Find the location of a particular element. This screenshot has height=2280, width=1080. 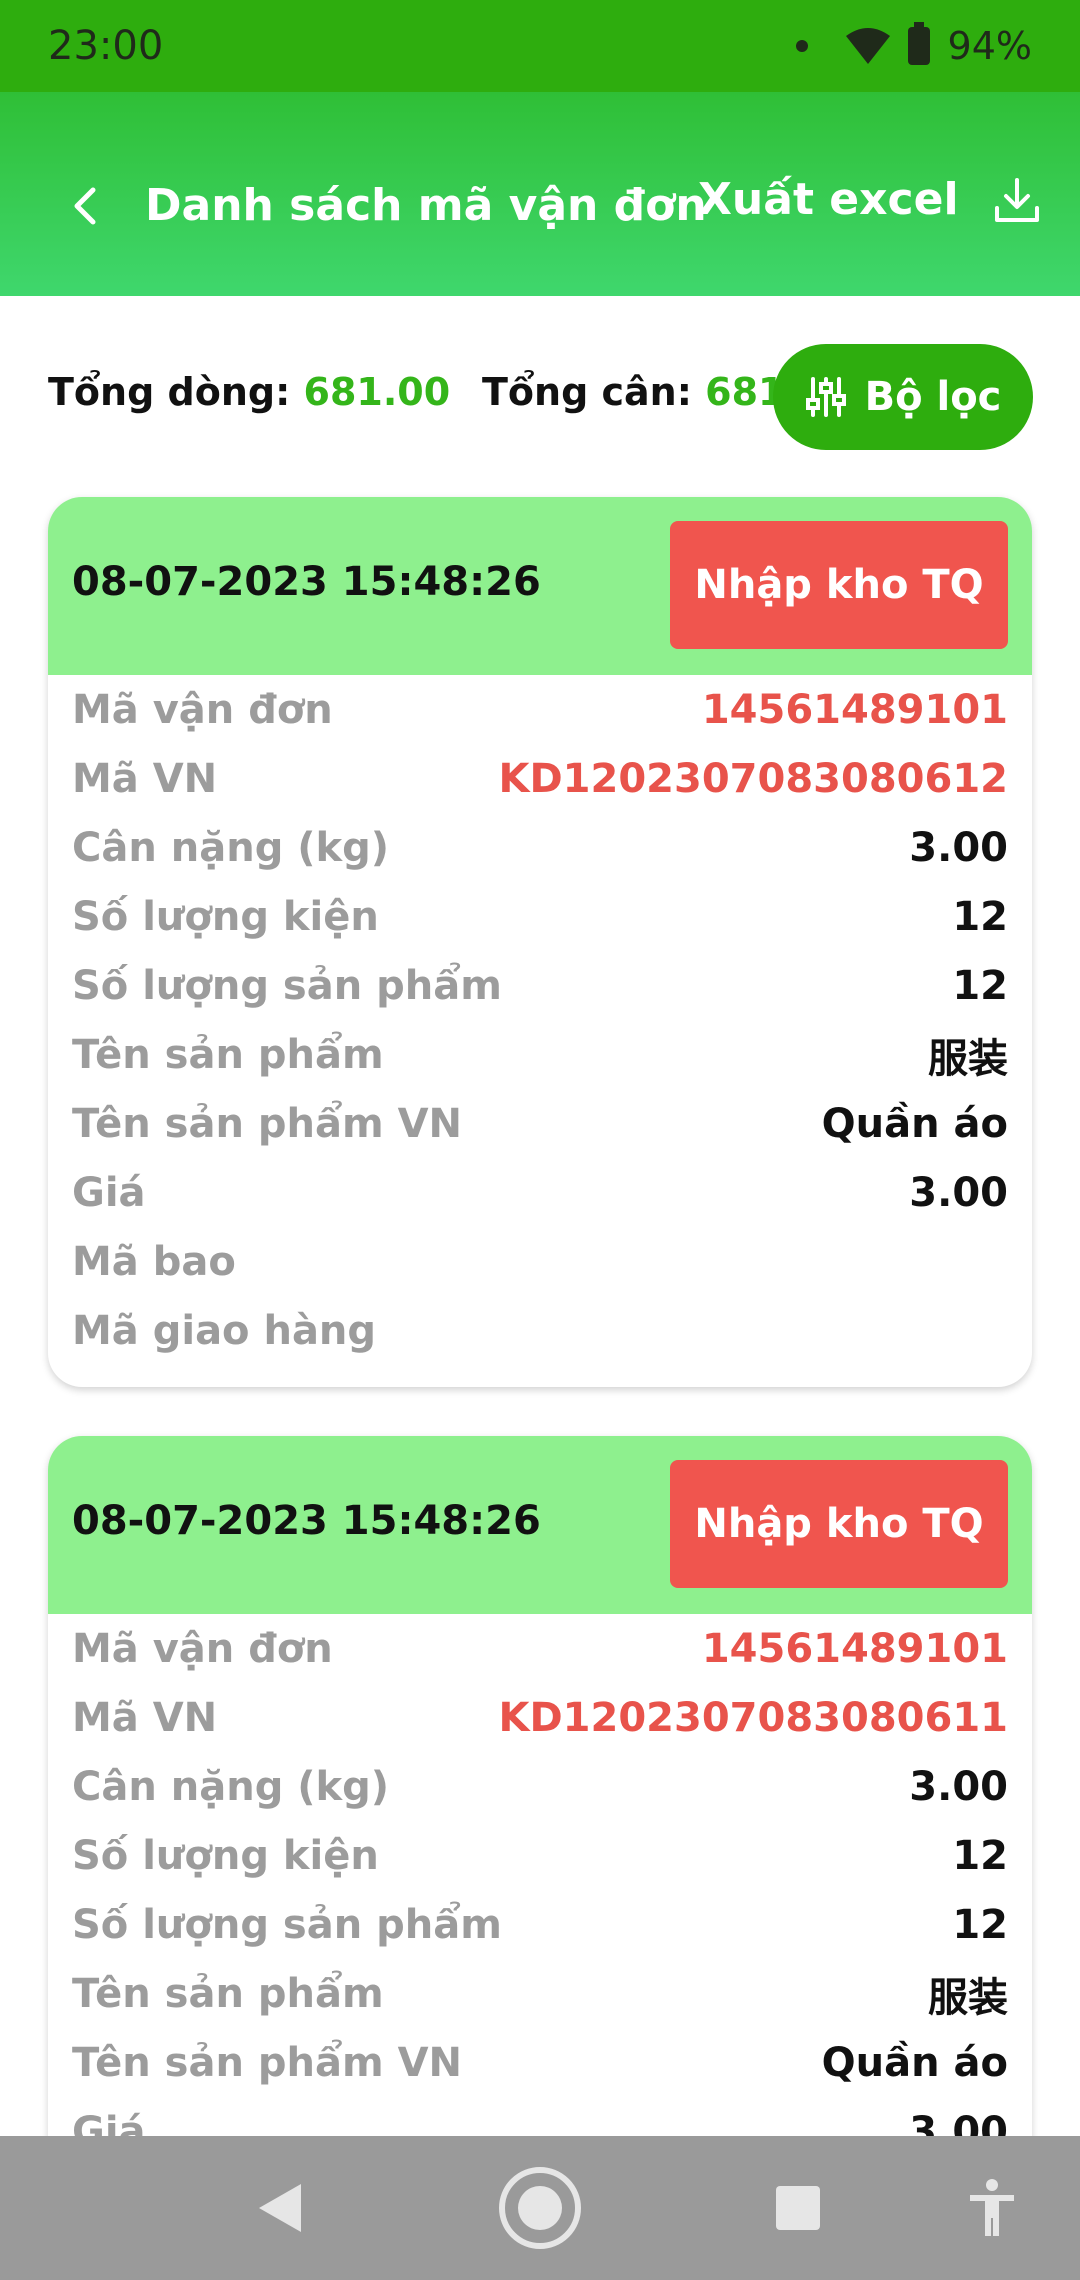

nav-back-button is located at coordinates (280, 2208).